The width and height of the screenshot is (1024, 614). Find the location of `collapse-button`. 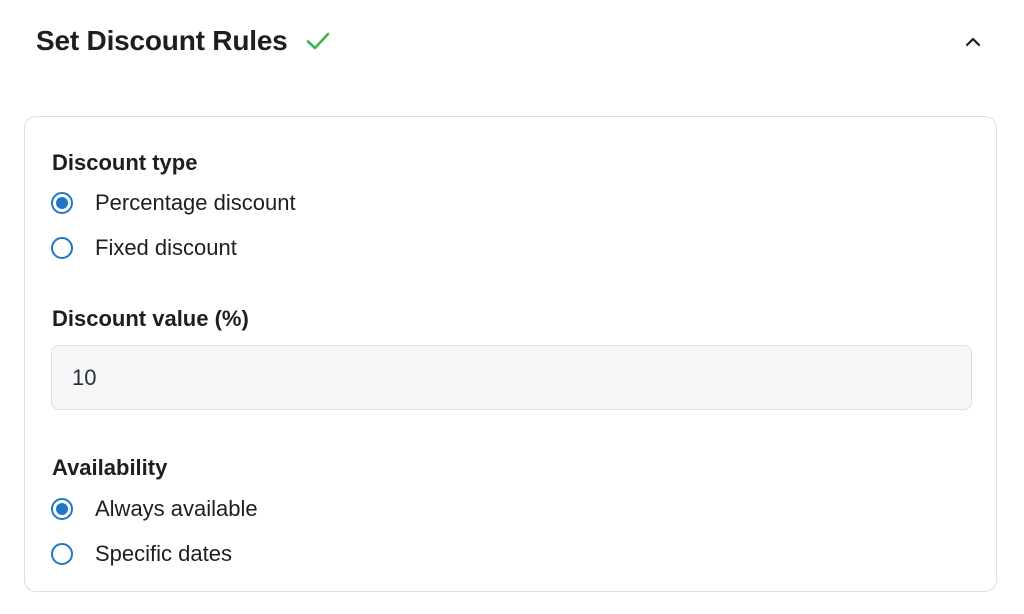

collapse-button is located at coordinates (973, 42).